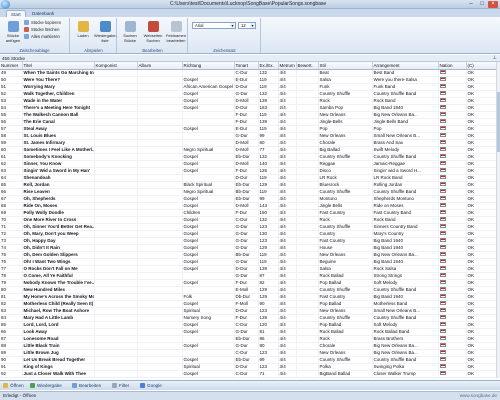 This screenshot has height=400, width=500. I want to click on table-cell: OK, so click(481, 115).